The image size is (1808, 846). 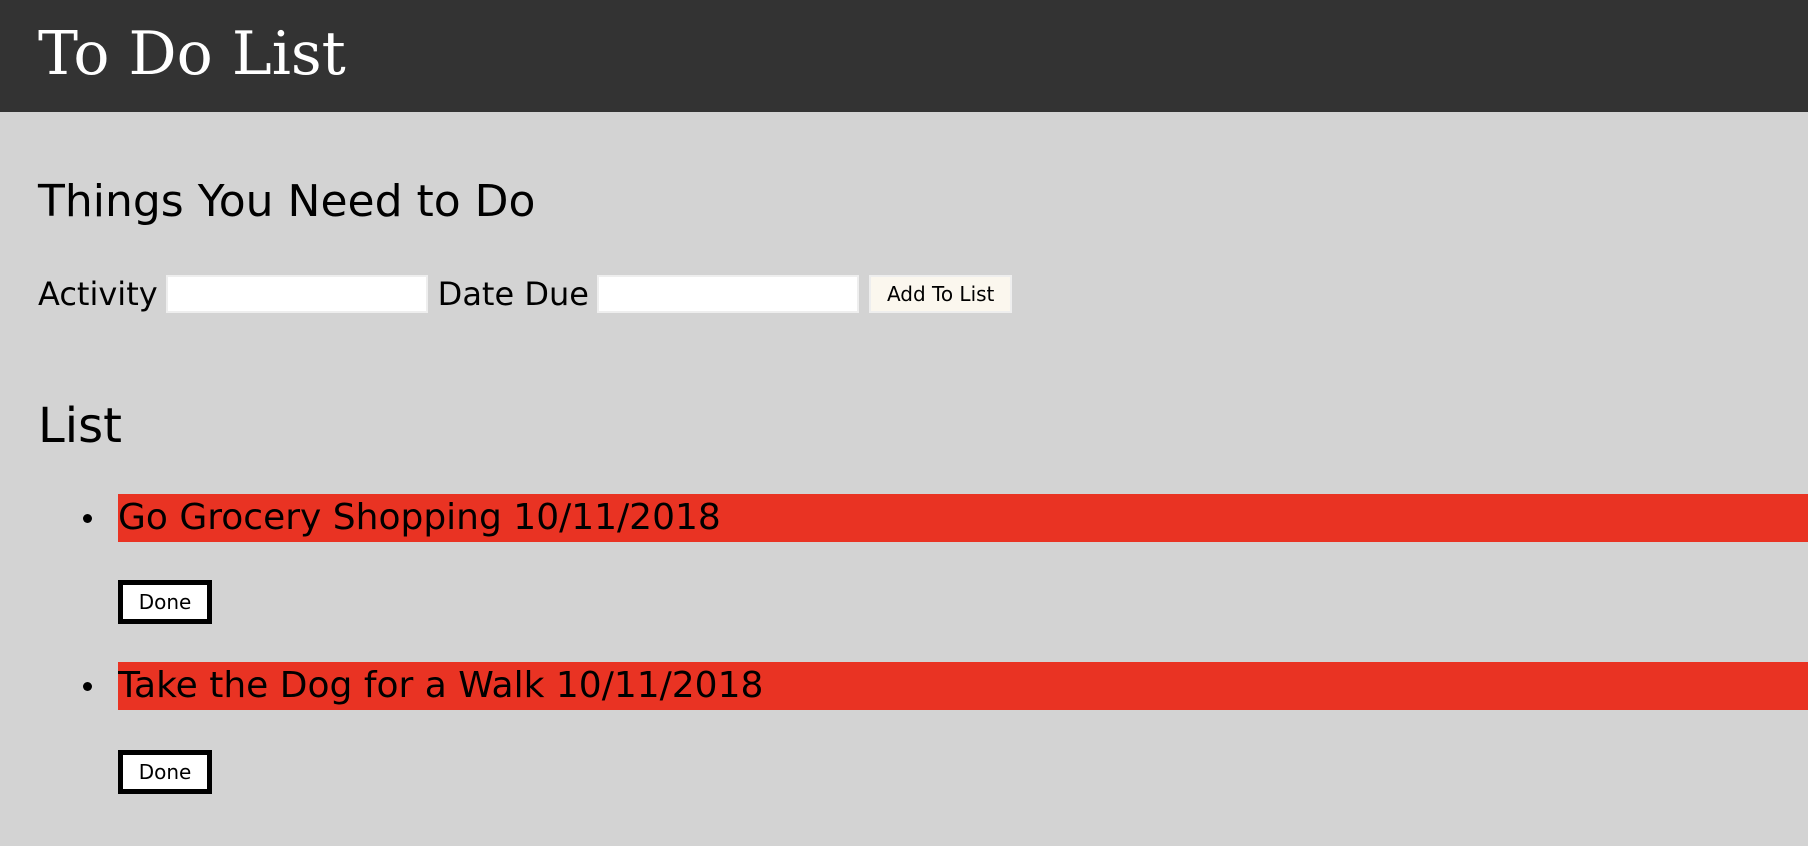 I want to click on form-heading: Things You Need to Do, so click(x=287, y=201).